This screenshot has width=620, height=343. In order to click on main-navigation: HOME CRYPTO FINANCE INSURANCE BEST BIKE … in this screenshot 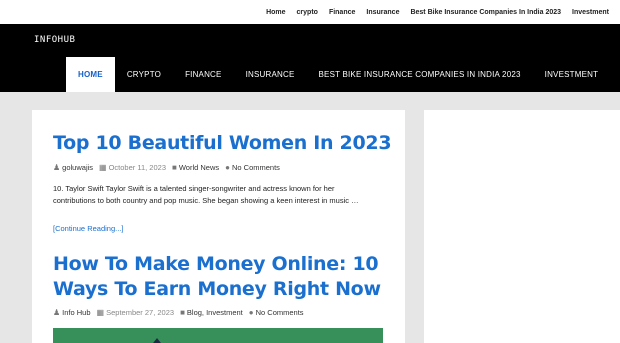, I will do `click(338, 74)`.